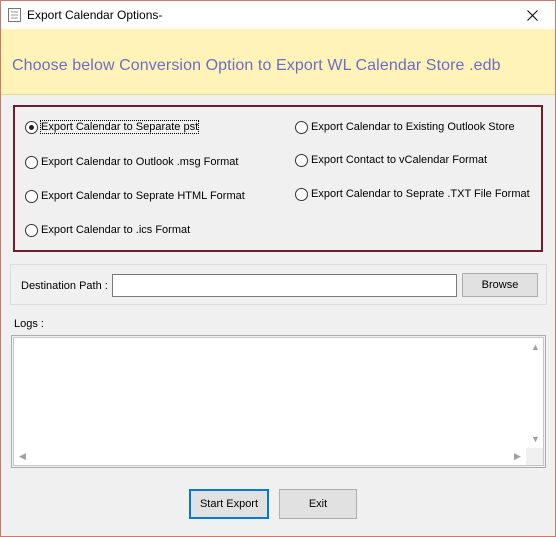  Describe the element at coordinates (31, 127) in the screenshot. I see `radio-button-selected` at that location.